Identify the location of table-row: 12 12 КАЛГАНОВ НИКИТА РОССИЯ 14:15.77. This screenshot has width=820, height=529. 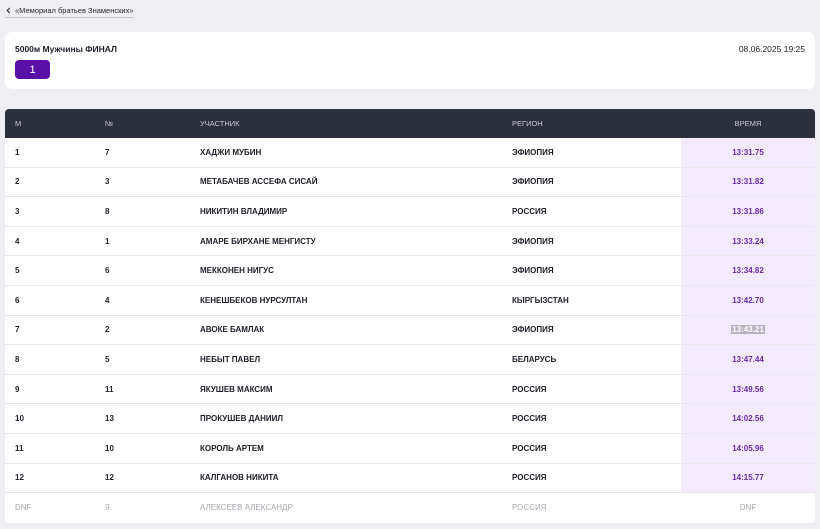
(410, 478).